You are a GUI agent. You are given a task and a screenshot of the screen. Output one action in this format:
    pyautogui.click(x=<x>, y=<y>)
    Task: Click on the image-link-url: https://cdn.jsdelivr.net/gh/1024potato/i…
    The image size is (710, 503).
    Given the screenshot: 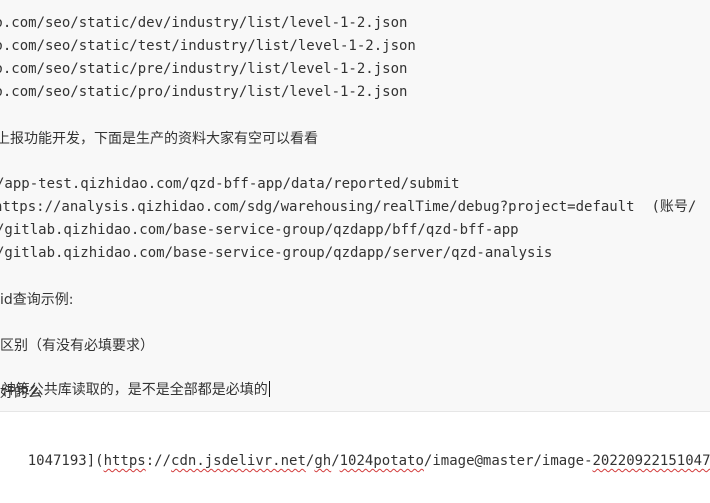 What is the action you would take?
    pyautogui.click(x=407, y=461)
    